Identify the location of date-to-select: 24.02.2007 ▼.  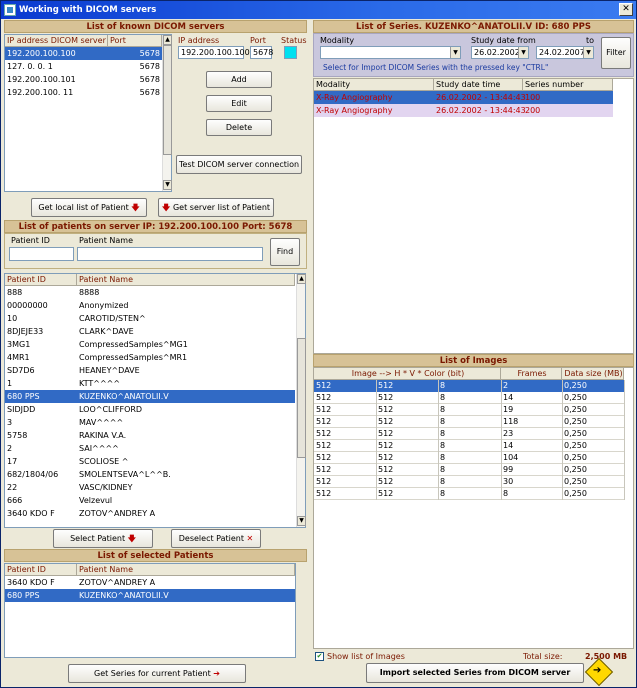
(565, 52).